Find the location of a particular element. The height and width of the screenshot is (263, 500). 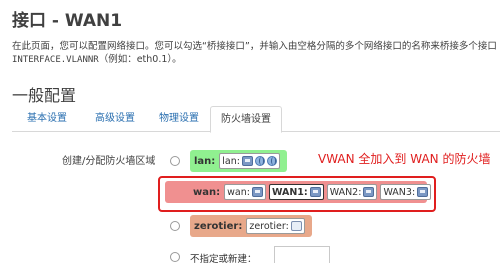

page-title: 接口 - WAN1 is located at coordinates (67, 21).